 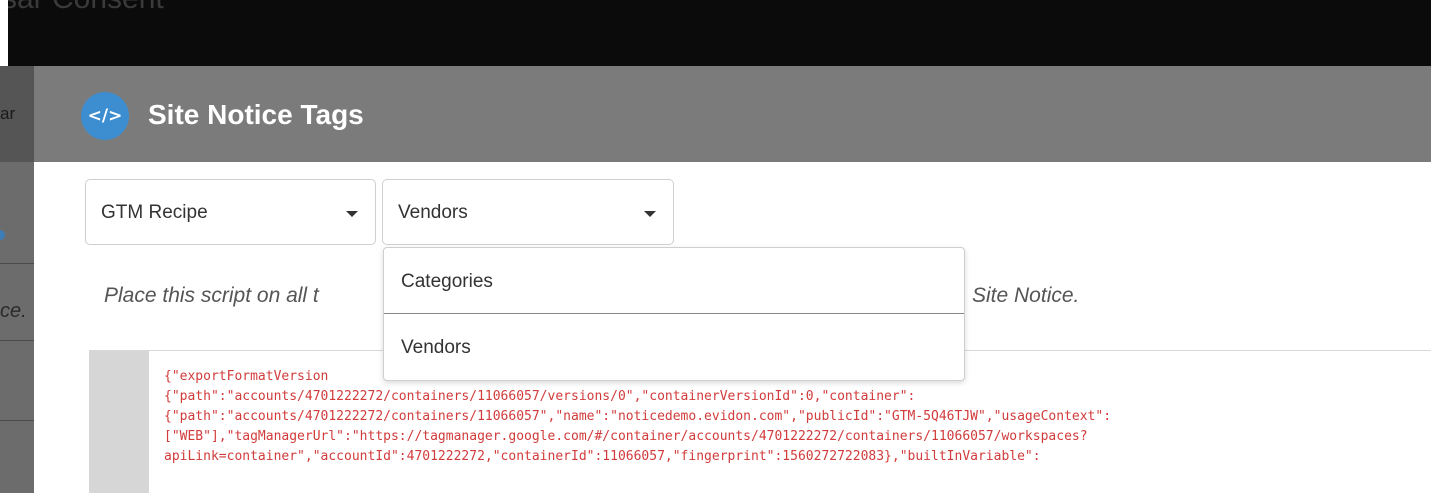 What do you see at coordinates (83, 8) in the screenshot?
I see `app-title: sar Consent` at bounding box center [83, 8].